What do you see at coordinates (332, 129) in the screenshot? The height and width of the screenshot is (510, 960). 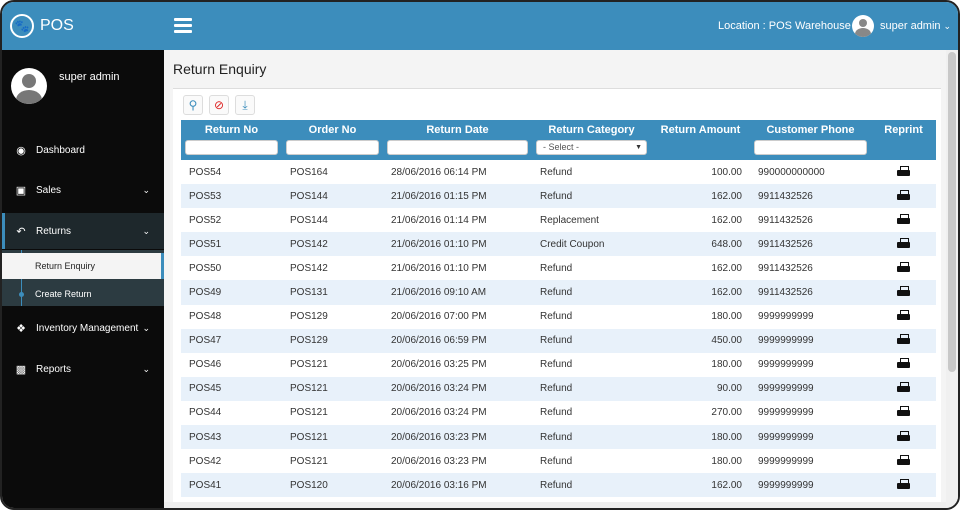 I see `column-header-order-no: Order No` at bounding box center [332, 129].